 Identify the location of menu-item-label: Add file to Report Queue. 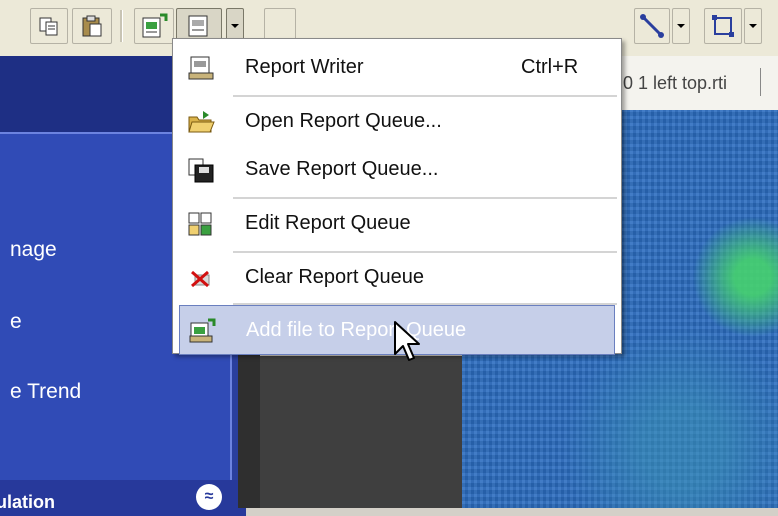
(356, 330).